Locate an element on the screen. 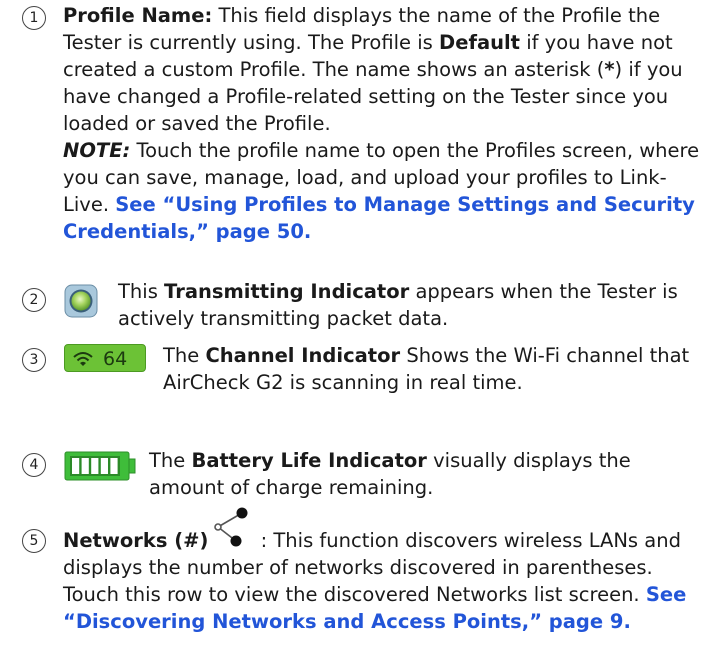 The image size is (705, 671). item-body-text: This is located at coordinates (141, 291).